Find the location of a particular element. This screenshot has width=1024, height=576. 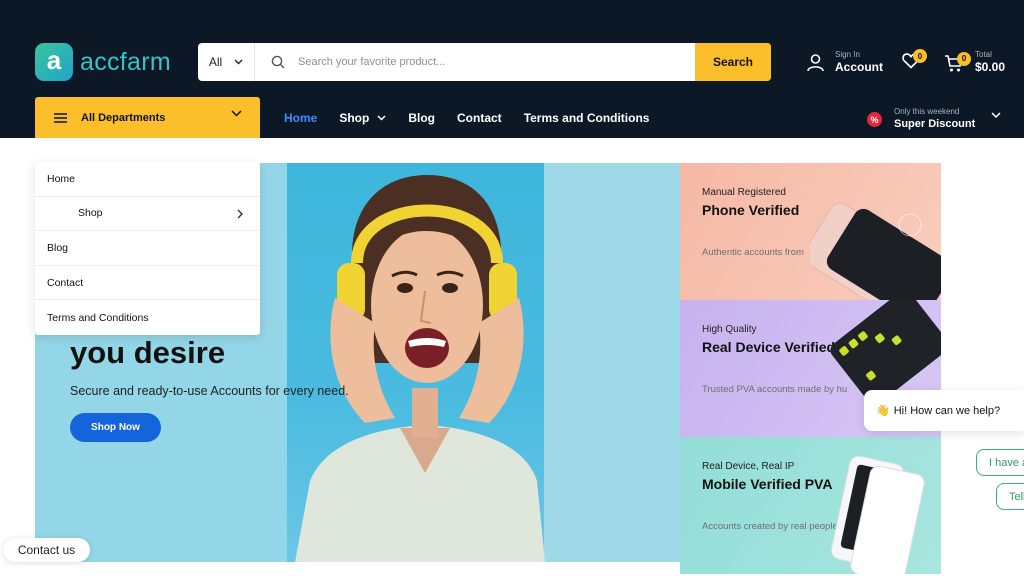

nav-shop: Shop is located at coordinates (362, 118).